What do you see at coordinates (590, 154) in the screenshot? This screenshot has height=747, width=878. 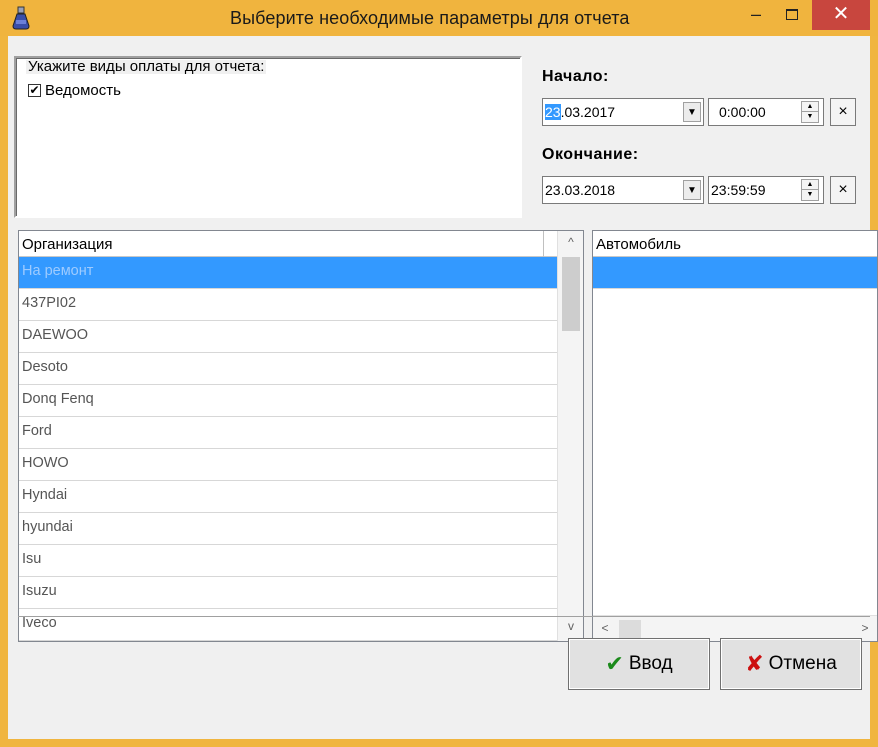 I see `end-label: Окончание:` at bounding box center [590, 154].